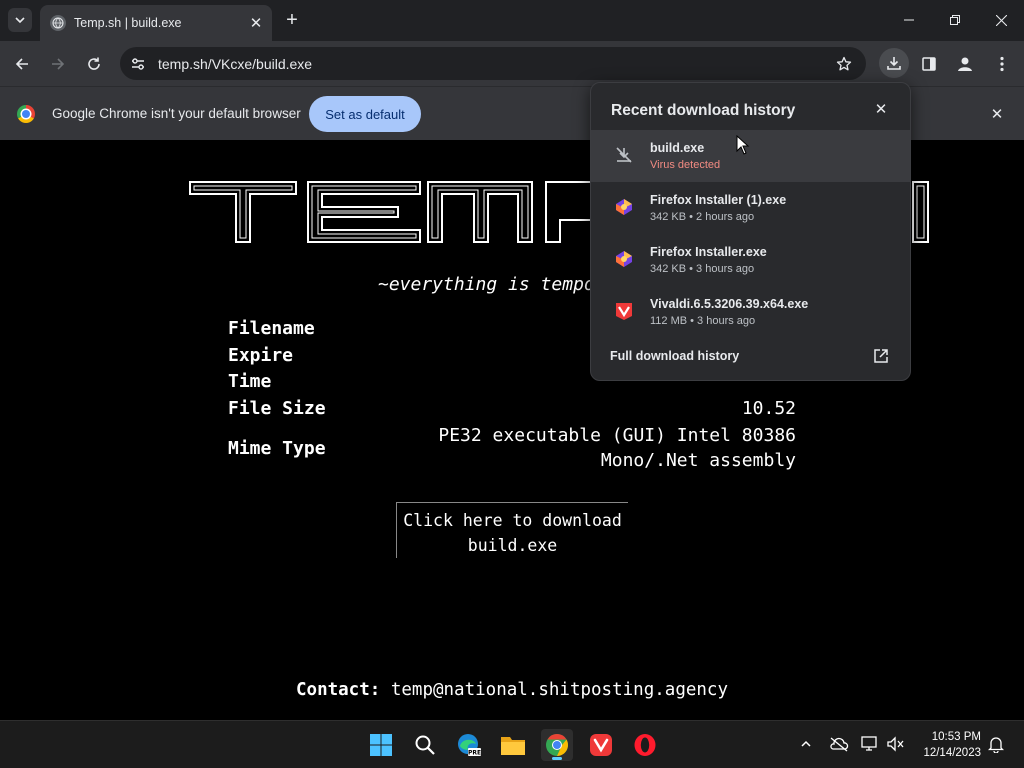 The width and height of the screenshot is (1024, 768). Describe the element at coordinates (677, 148) in the screenshot. I see `download-item-name: build.exe` at that location.